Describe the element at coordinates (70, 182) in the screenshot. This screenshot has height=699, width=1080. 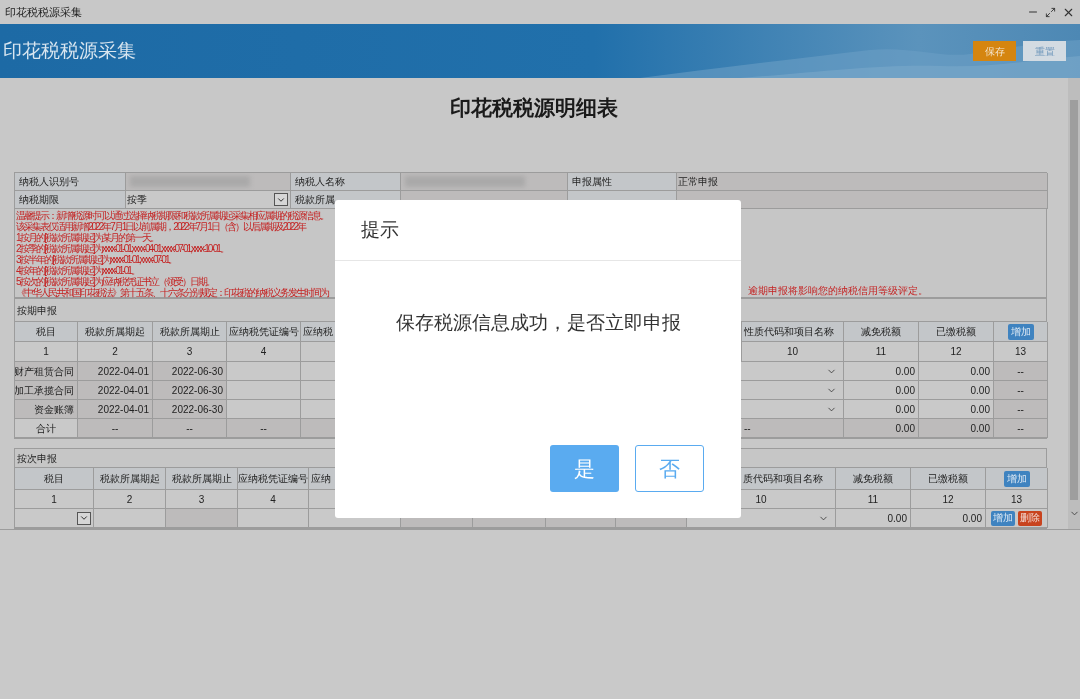
I see `field-label: 纳税人识别号` at that location.